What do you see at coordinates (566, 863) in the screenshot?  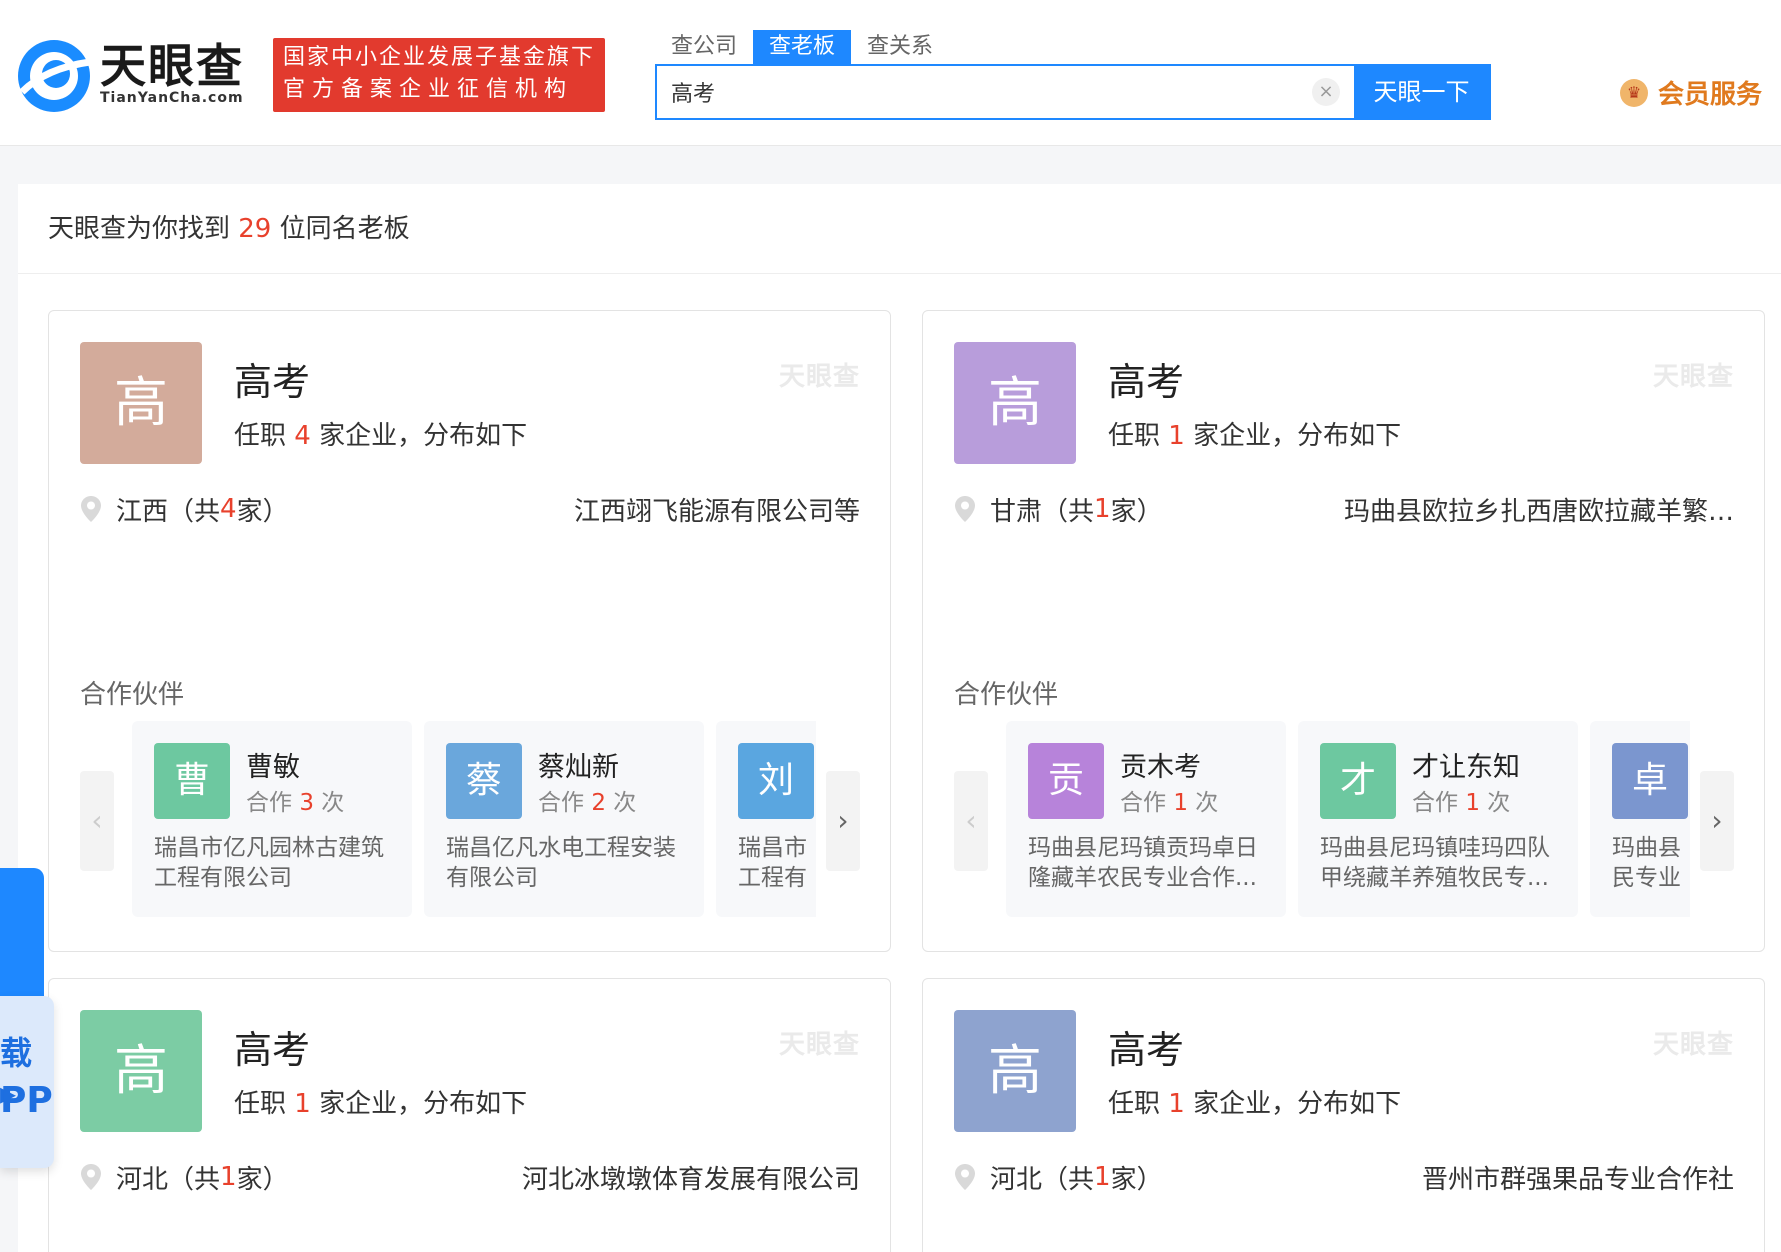 I see `partner-company: 瑞昌亿凡水电工程安装有限公司` at bounding box center [566, 863].